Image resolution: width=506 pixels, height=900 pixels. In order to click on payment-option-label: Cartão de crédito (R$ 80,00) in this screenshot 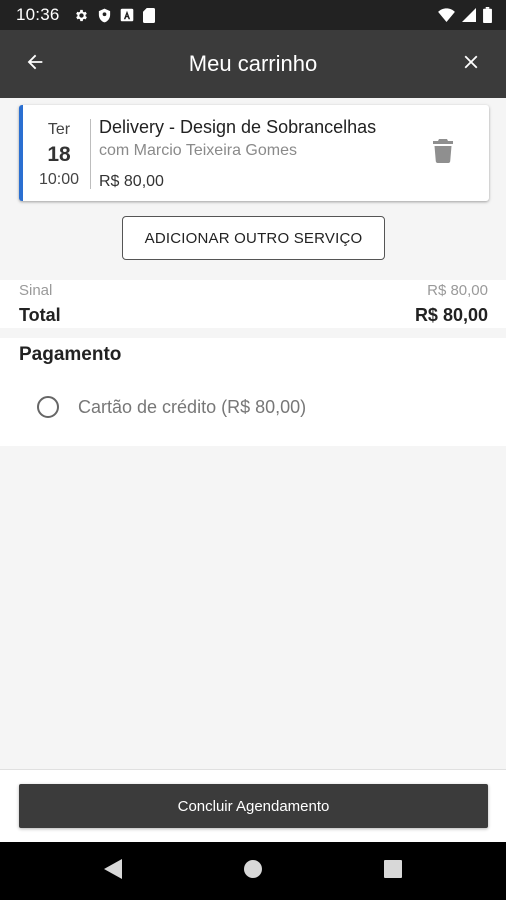, I will do `click(192, 406)`.